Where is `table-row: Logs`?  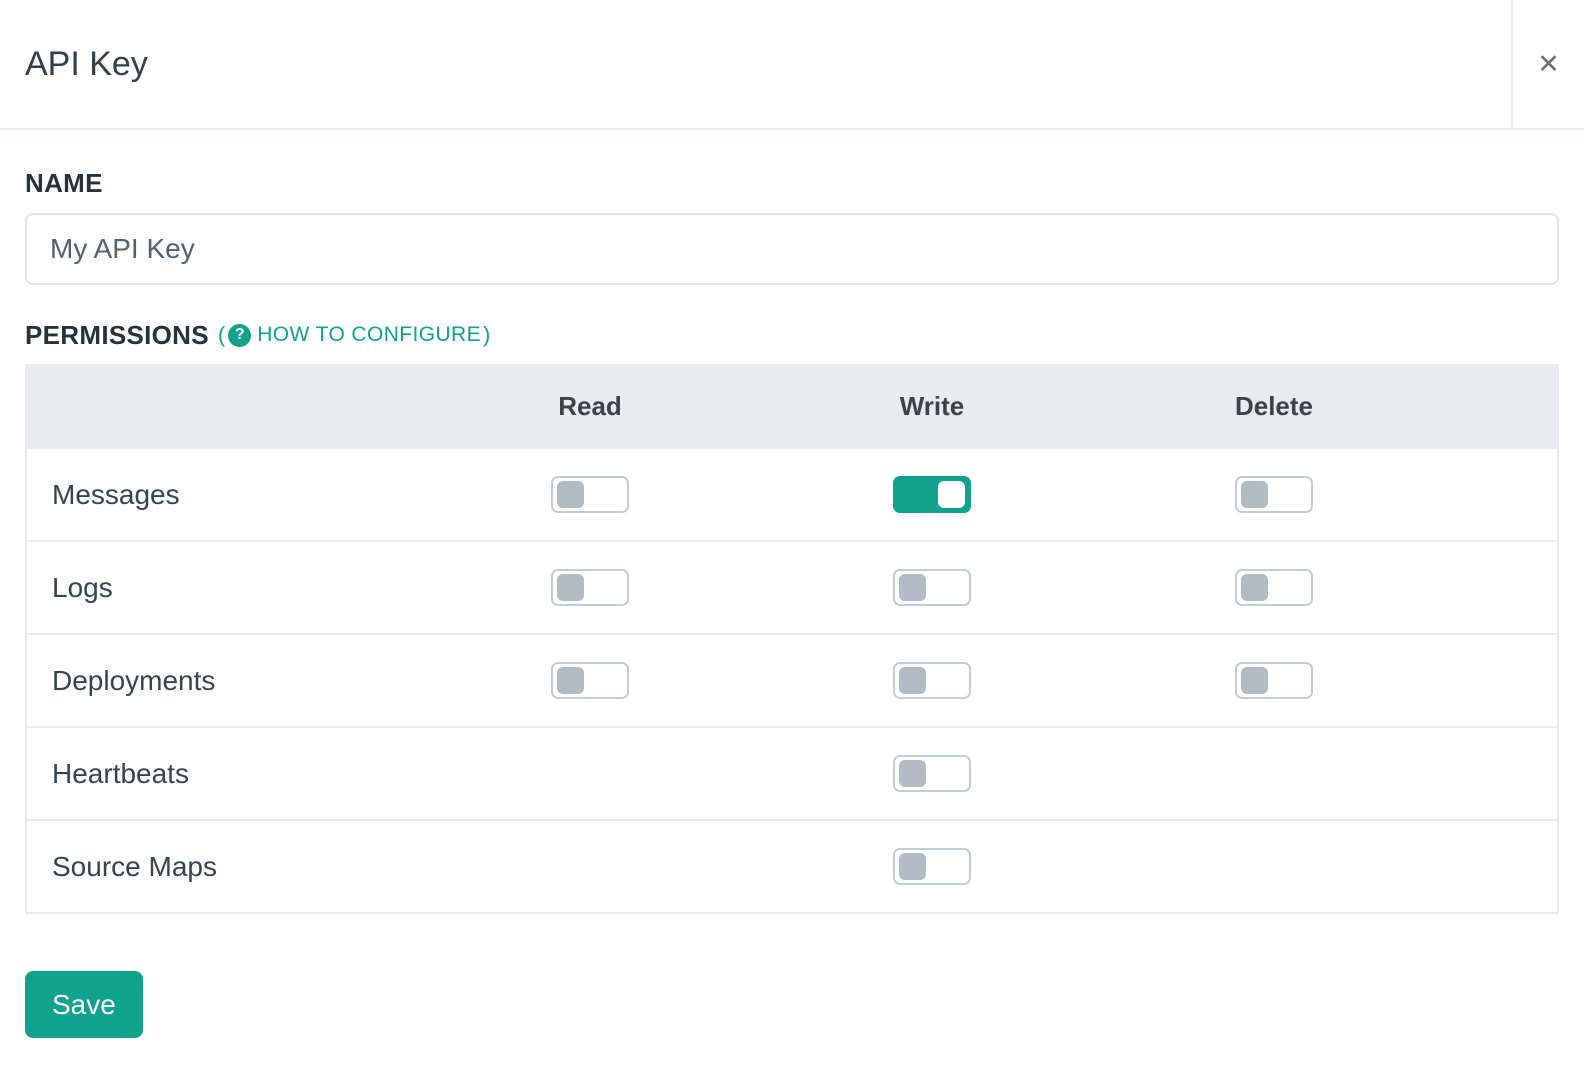
table-row: Logs is located at coordinates (792, 588).